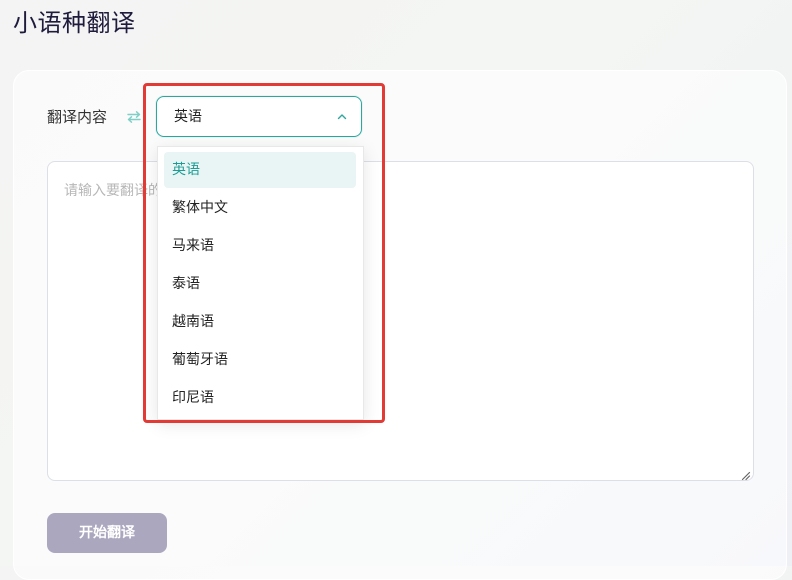 This screenshot has height=580, width=792. What do you see at coordinates (260, 170) in the screenshot?
I see `dropdown-item-english: 英语` at bounding box center [260, 170].